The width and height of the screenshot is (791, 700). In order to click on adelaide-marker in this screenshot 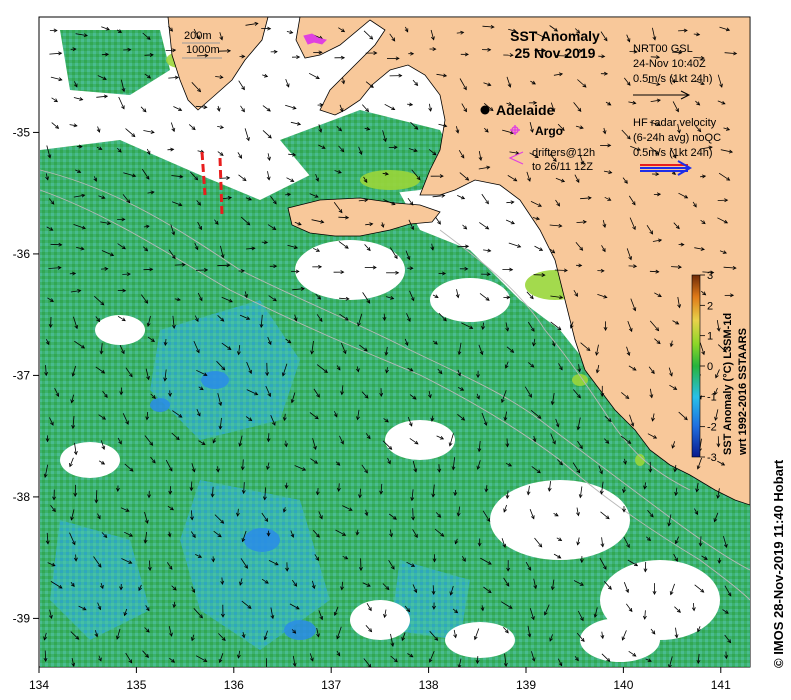, I will do `click(485, 110)`.